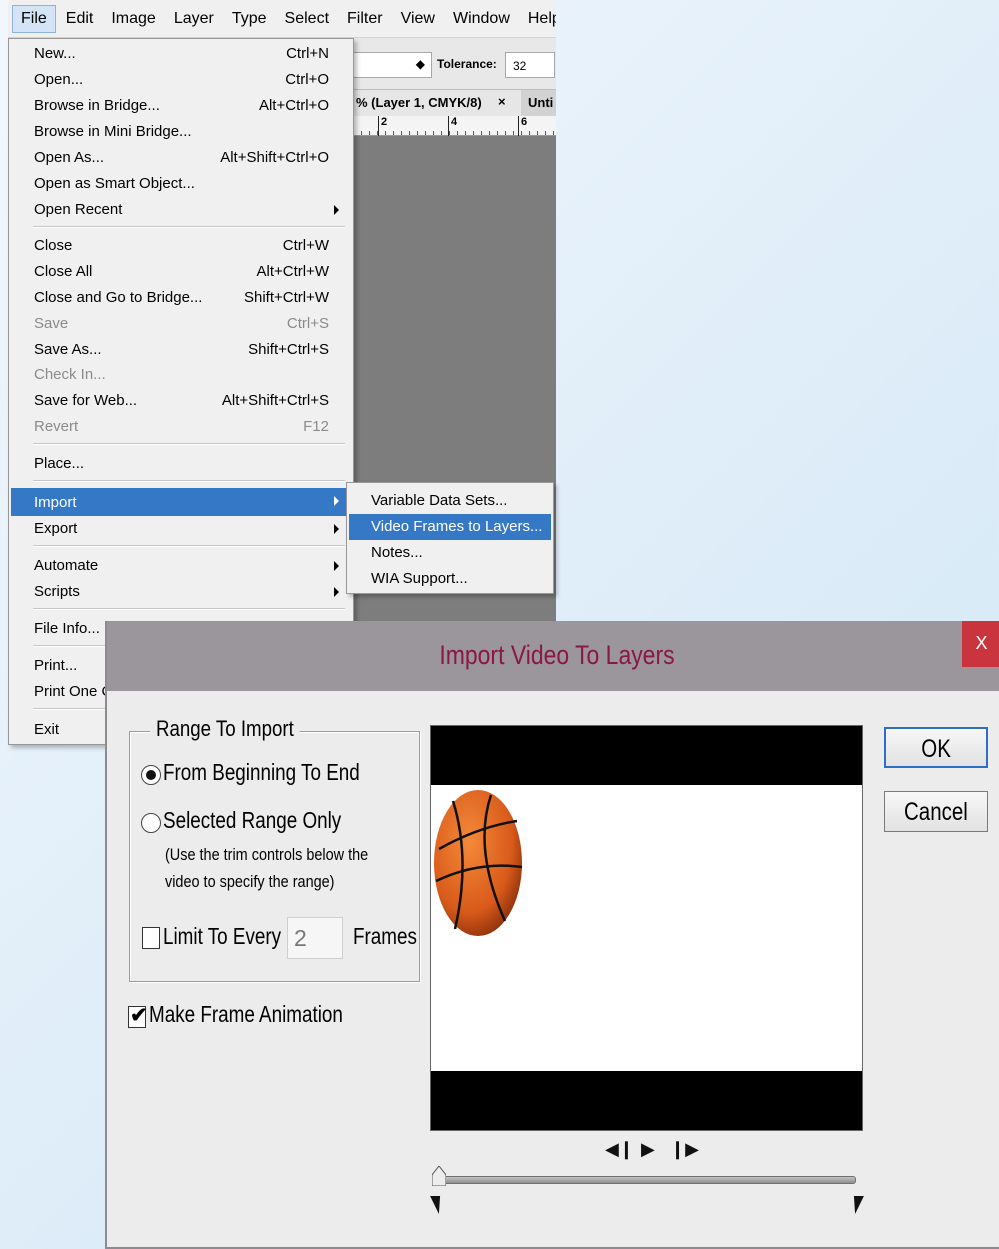  Describe the element at coordinates (80, 19) in the screenshot. I see `menu-edit: Edit` at that location.